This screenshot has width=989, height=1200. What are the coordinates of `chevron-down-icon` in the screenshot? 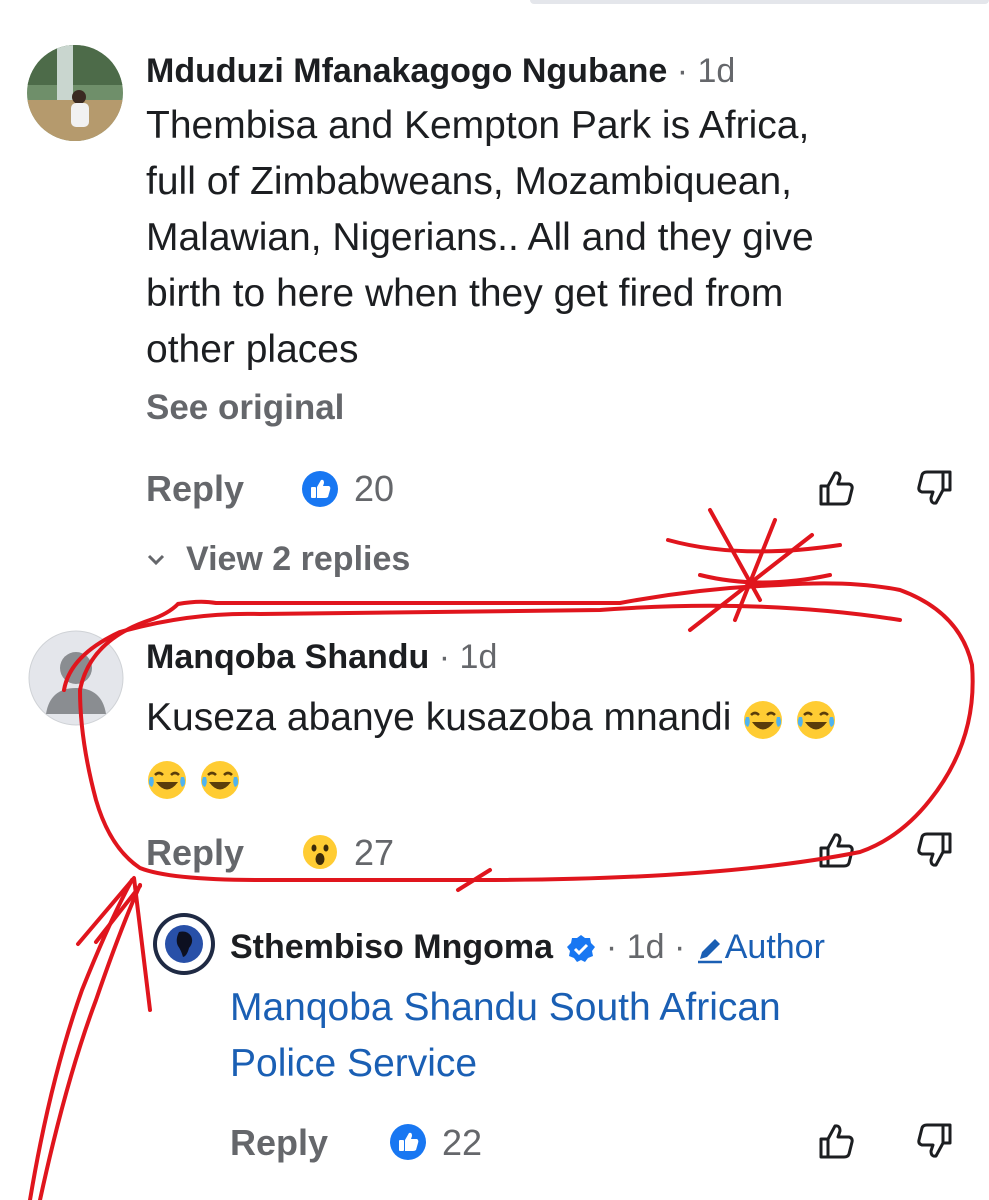 It's located at (156, 560).